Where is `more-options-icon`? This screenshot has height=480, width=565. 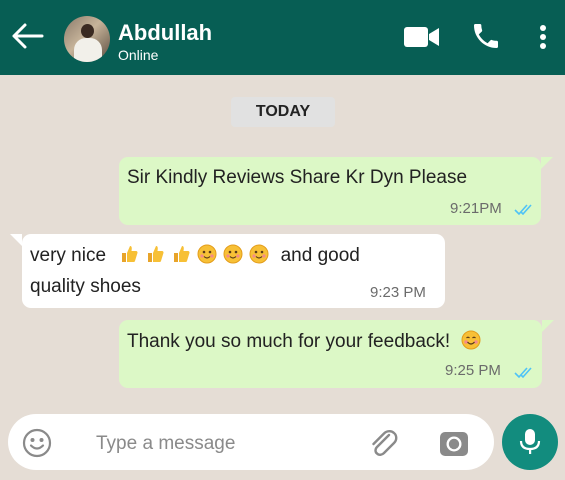
more-options-icon is located at coordinates (543, 37).